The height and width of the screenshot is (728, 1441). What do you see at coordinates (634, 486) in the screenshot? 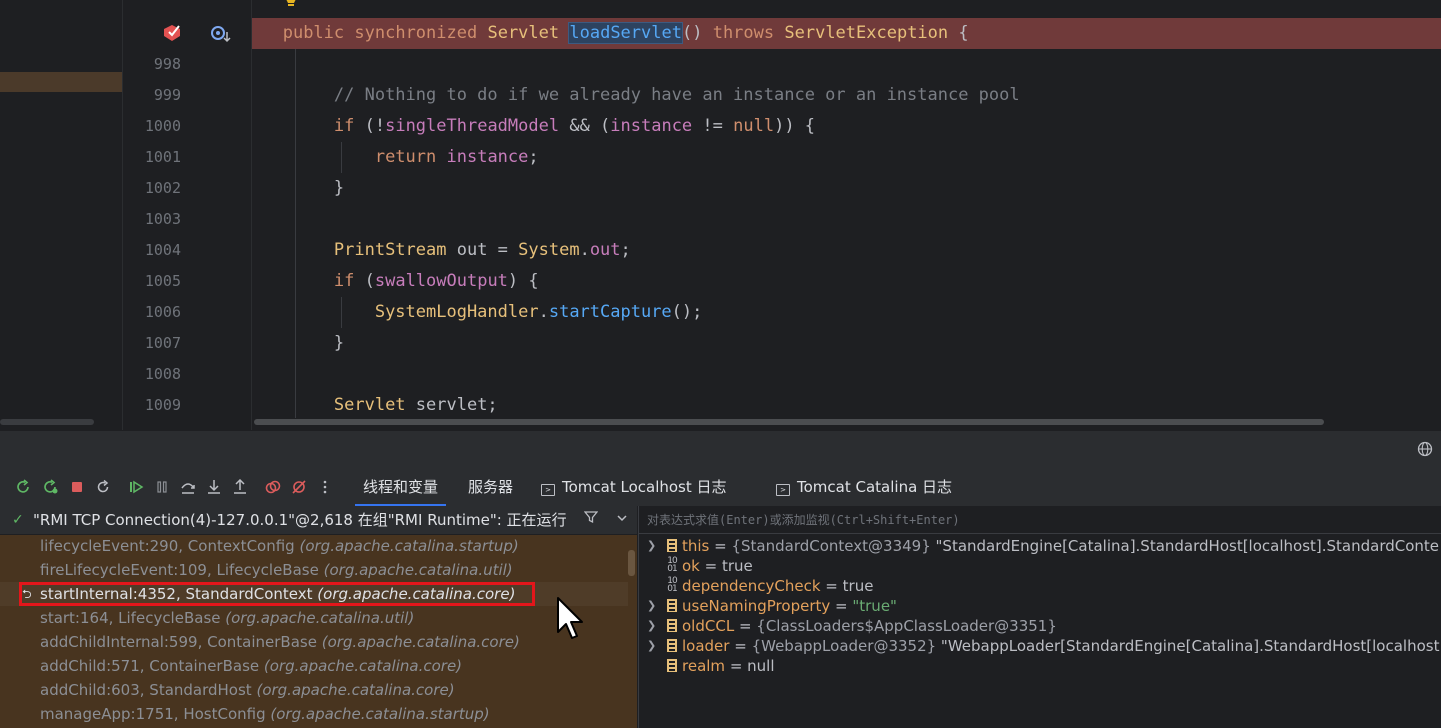
I see `tab-tomcat-localhost-log: > Tomcat Localhost 日志` at bounding box center [634, 486].